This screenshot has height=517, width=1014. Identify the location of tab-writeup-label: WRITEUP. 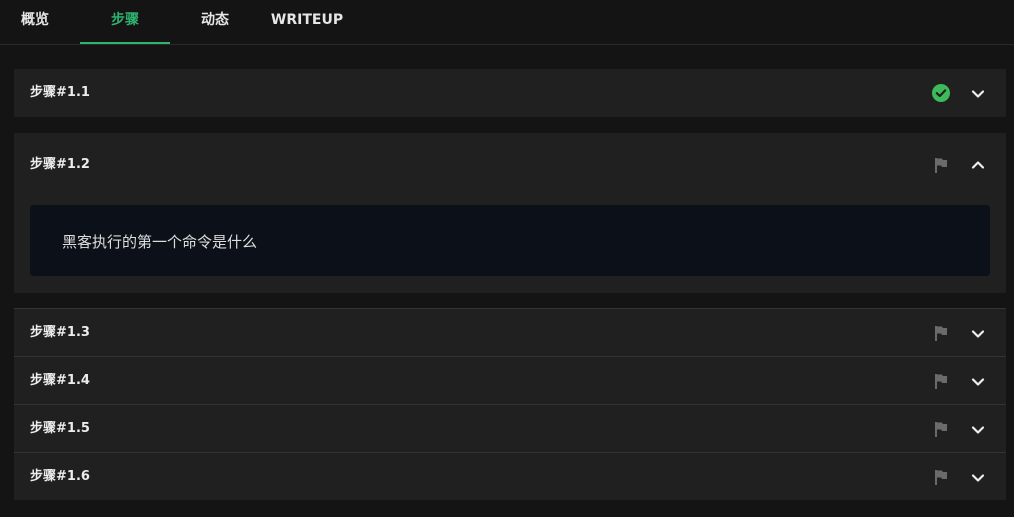
(307, 20).